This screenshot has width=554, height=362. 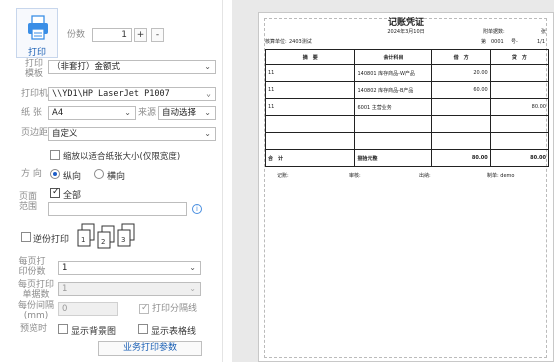 I want to click on show-grid-label: 显示表格线, so click(x=174, y=332).